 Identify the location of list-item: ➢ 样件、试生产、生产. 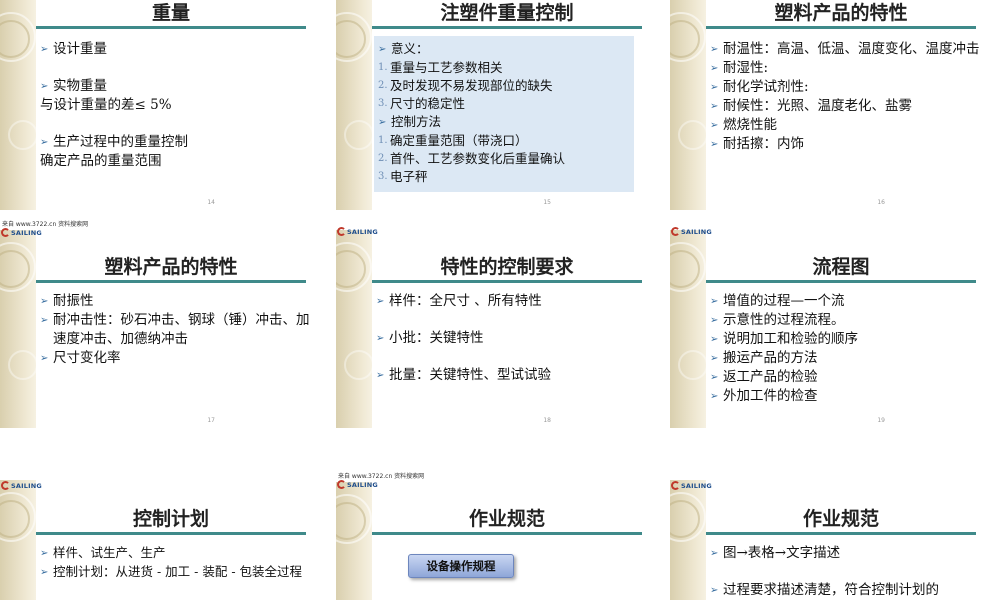
(176, 553).